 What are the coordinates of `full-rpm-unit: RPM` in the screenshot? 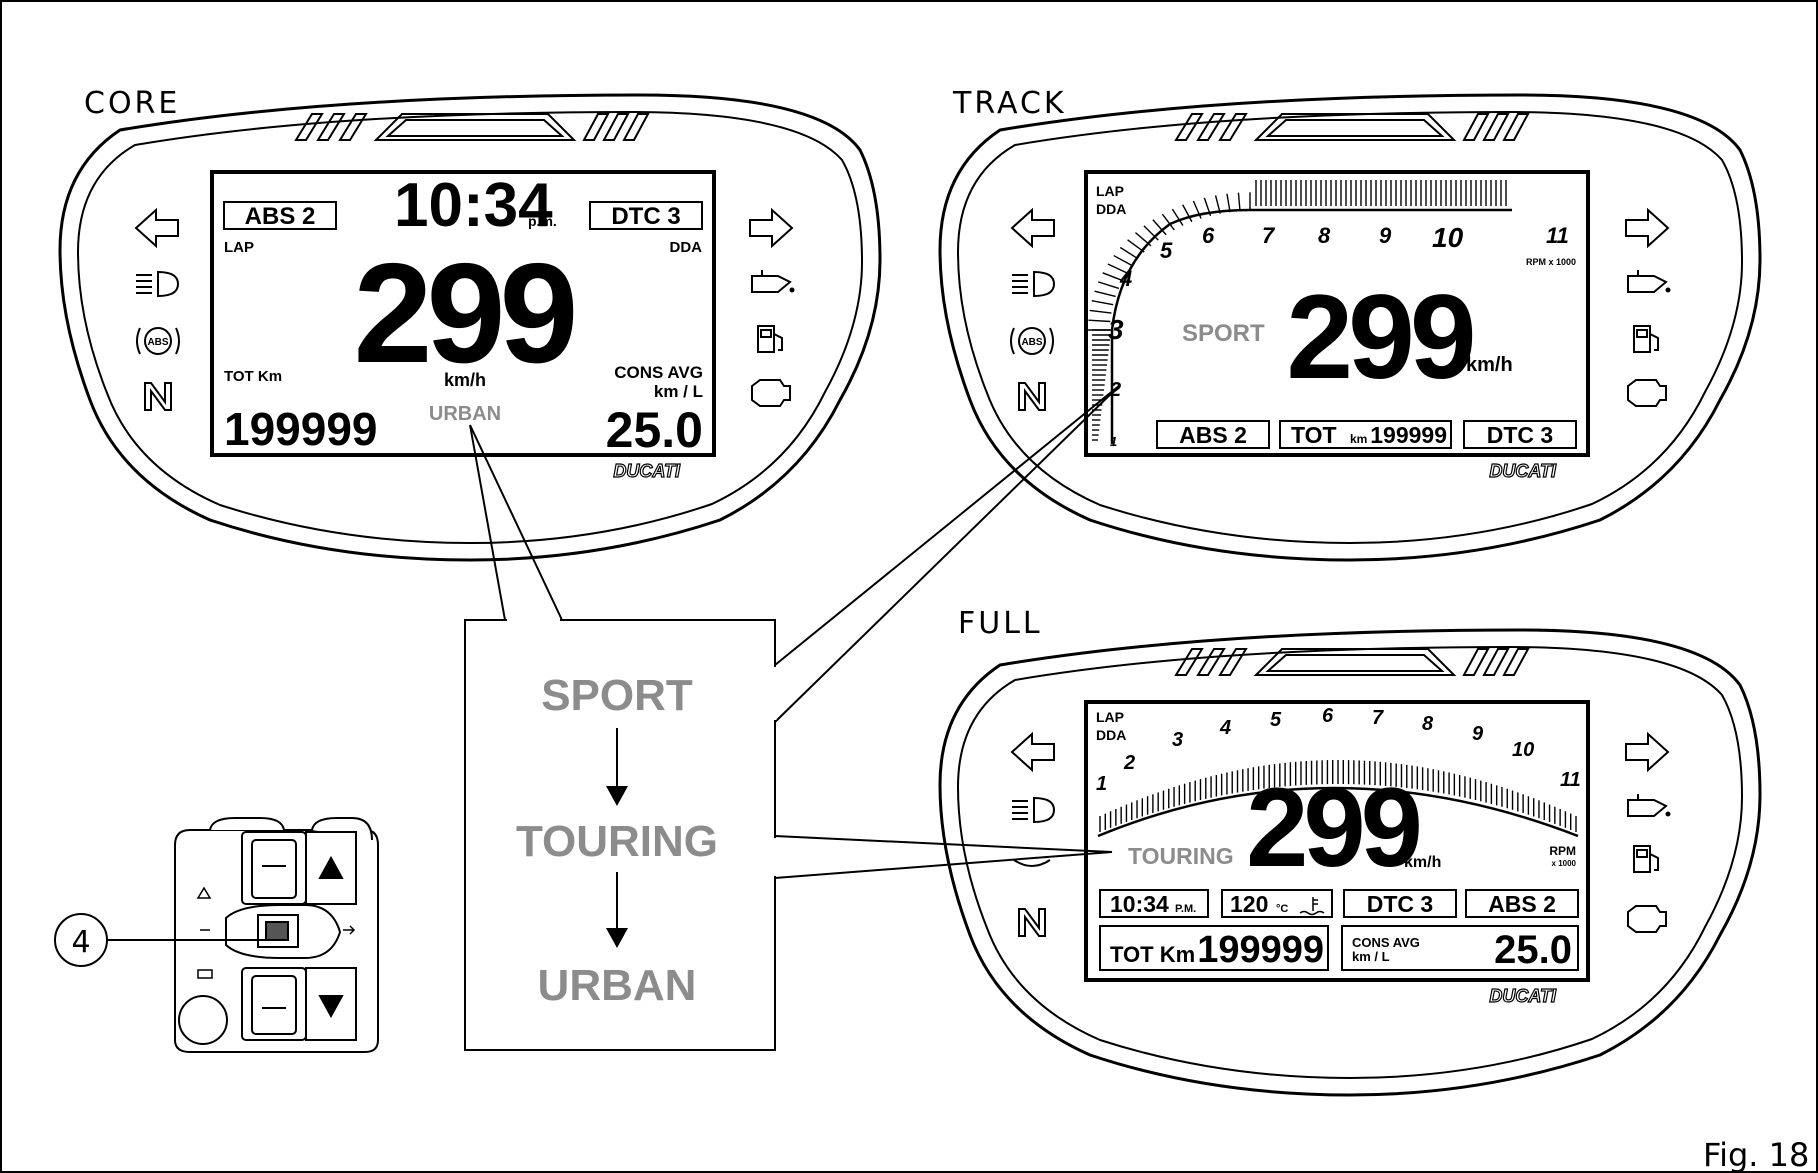 It's located at (1562, 851).